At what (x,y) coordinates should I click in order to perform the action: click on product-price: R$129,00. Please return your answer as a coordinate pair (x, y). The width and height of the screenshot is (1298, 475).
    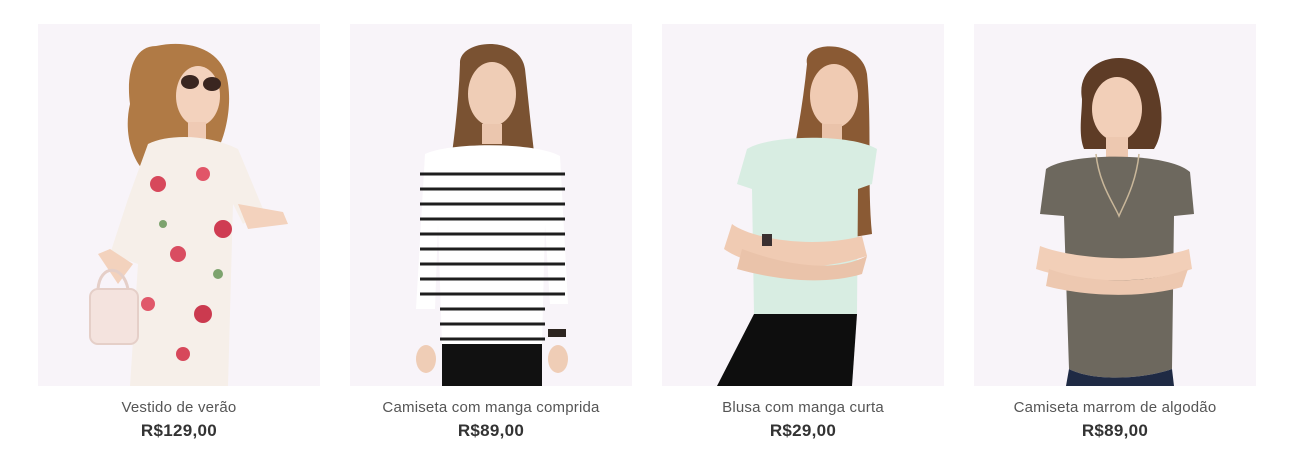
    Looking at the image, I should click on (179, 430).